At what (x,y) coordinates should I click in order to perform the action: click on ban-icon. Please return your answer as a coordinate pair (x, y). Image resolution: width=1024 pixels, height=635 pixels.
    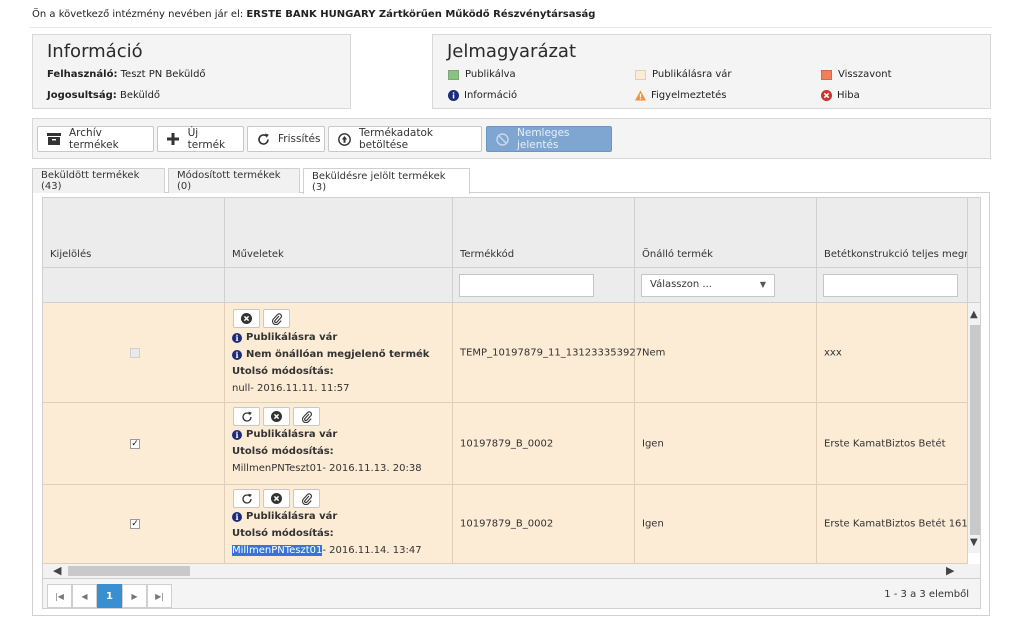
    Looking at the image, I should click on (502, 139).